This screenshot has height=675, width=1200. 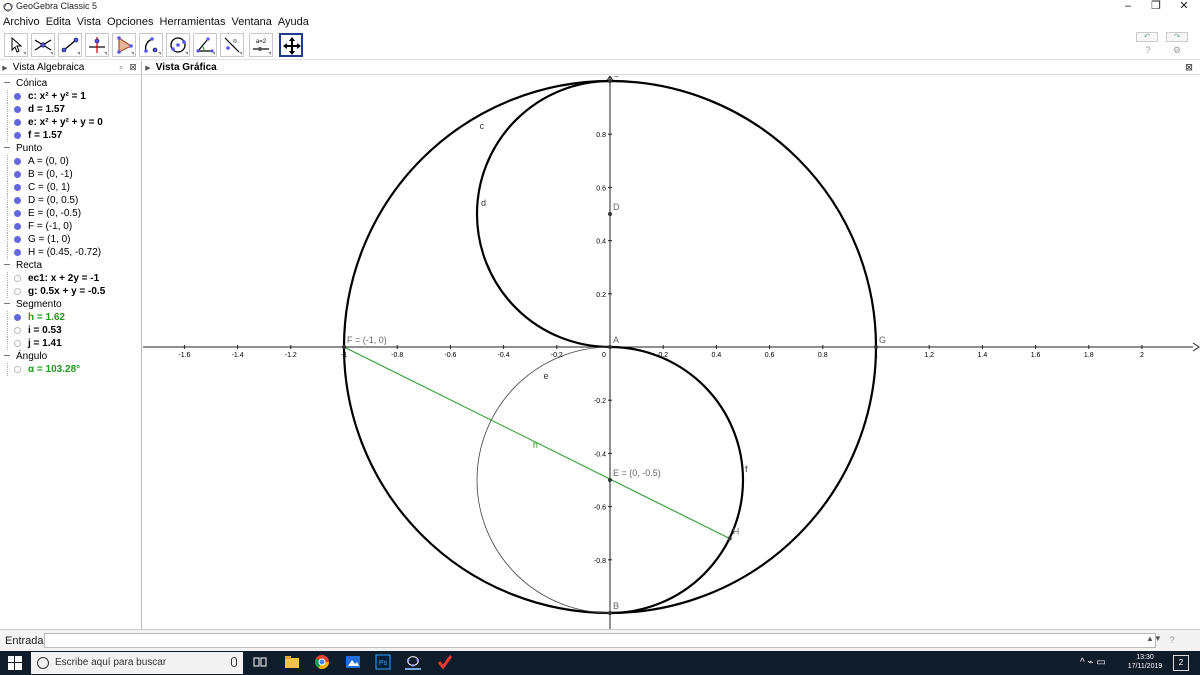 I want to click on taskbar-clock: 13:30 17/11/2019, so click(x=1145, y=662).